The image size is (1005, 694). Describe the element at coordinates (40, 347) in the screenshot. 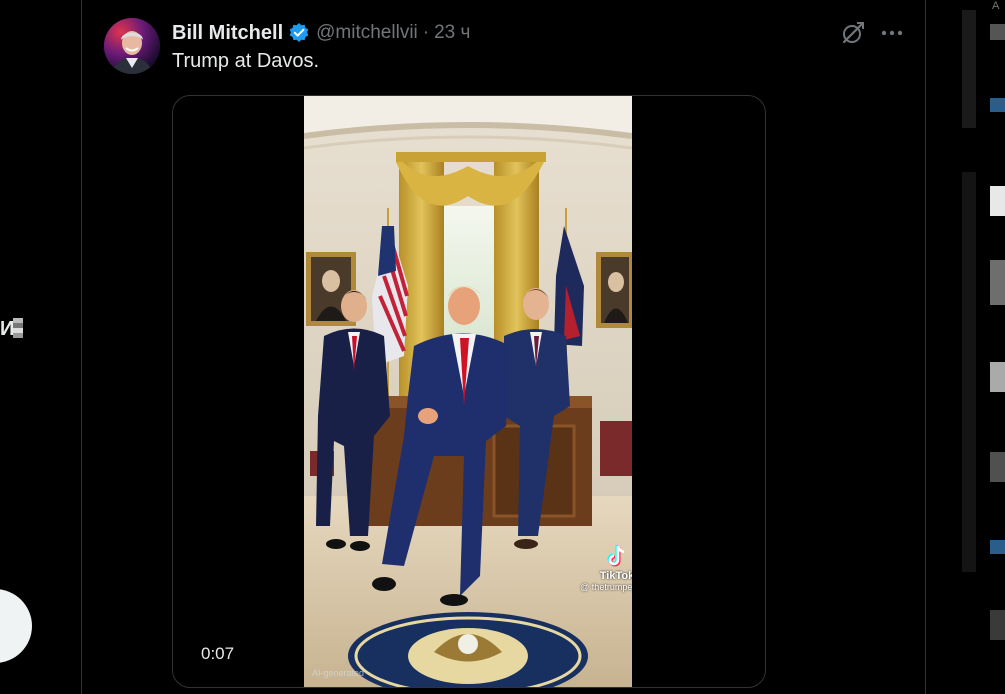

I see `left-nav: И` at that location.